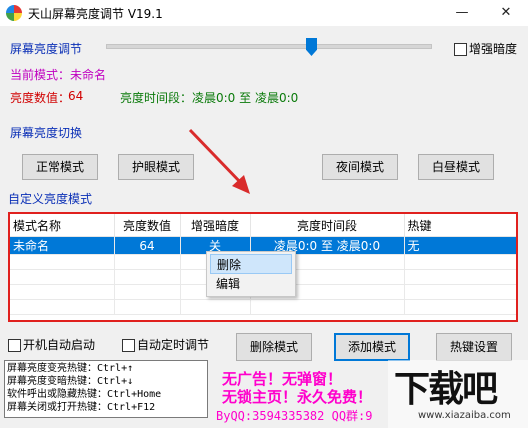 The image size is (528, 428). What do you see at coordinates (274, 347) in the screenshot?
I see `delete-mode-button: 删除模式` at bounding box center [274, 347].